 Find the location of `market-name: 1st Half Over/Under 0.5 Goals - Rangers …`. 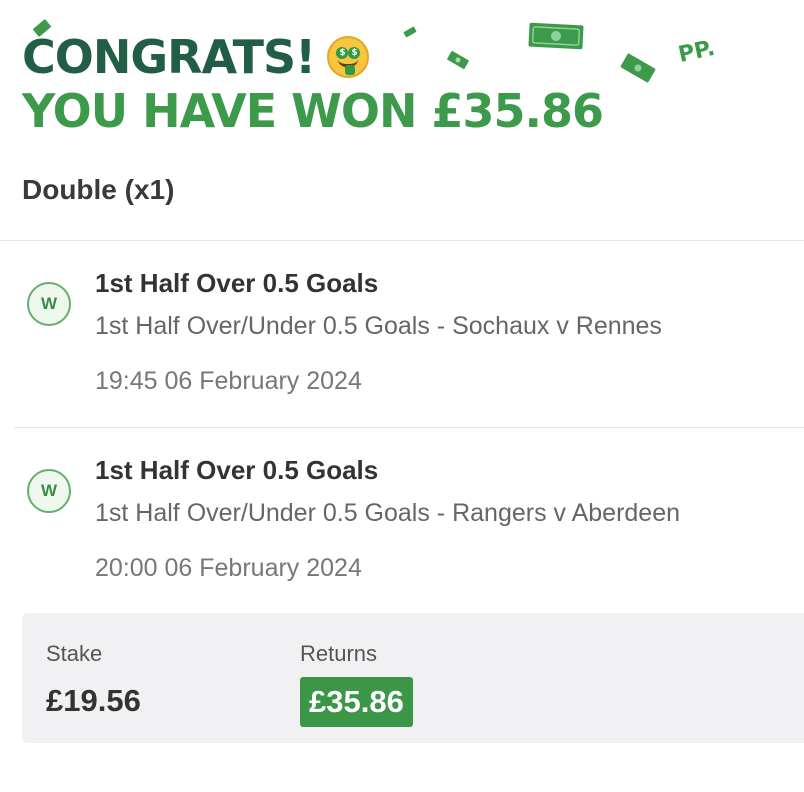

market-name: 1st Half Over/Under 0.5 Goals - Rangers … is located at coordinates (388, 513).